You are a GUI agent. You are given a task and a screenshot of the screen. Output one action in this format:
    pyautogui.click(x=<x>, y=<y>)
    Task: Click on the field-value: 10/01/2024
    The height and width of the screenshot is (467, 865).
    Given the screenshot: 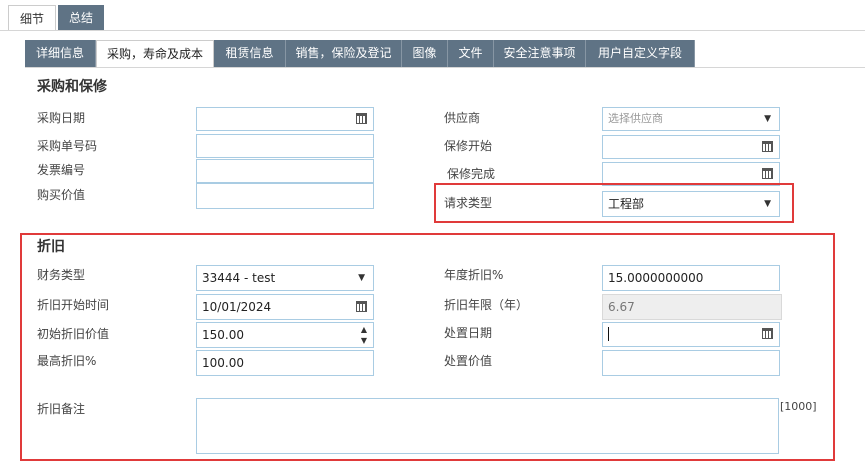 What is the action you would take?
    pyautogui.click(x=237, y=307)
    